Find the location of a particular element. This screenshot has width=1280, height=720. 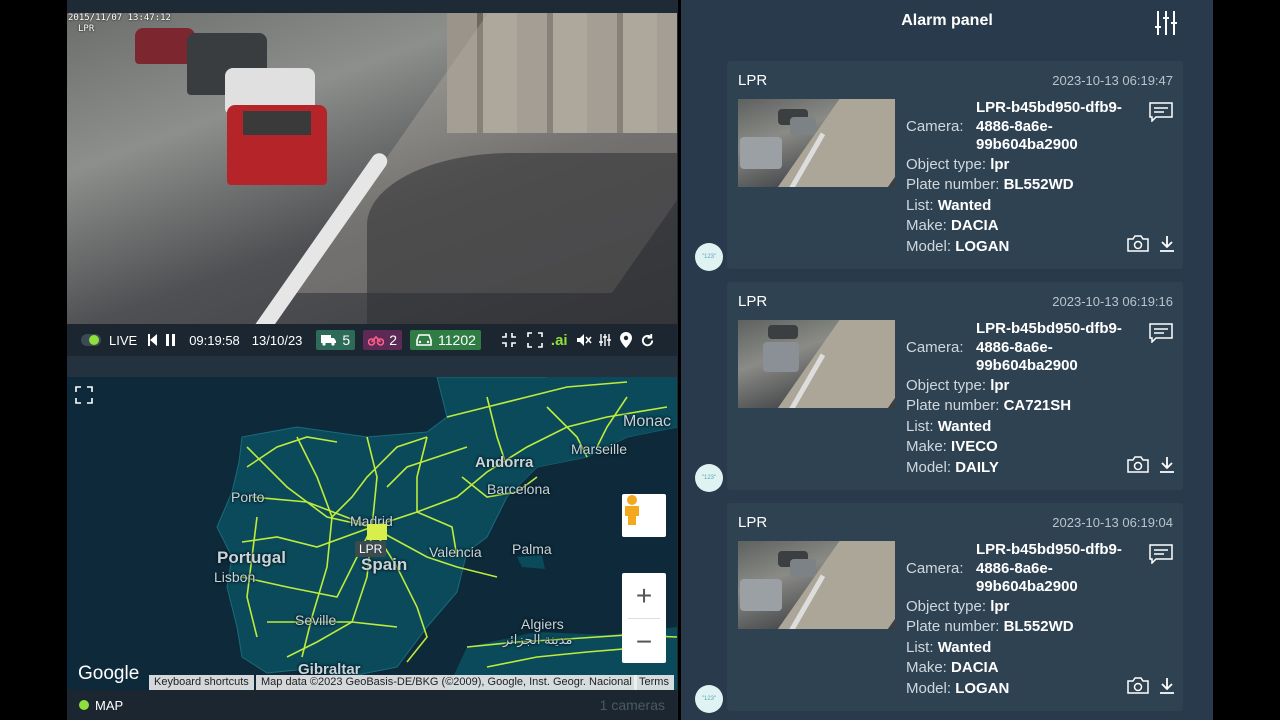

refresh-icon is located at coordinates (647, 340).